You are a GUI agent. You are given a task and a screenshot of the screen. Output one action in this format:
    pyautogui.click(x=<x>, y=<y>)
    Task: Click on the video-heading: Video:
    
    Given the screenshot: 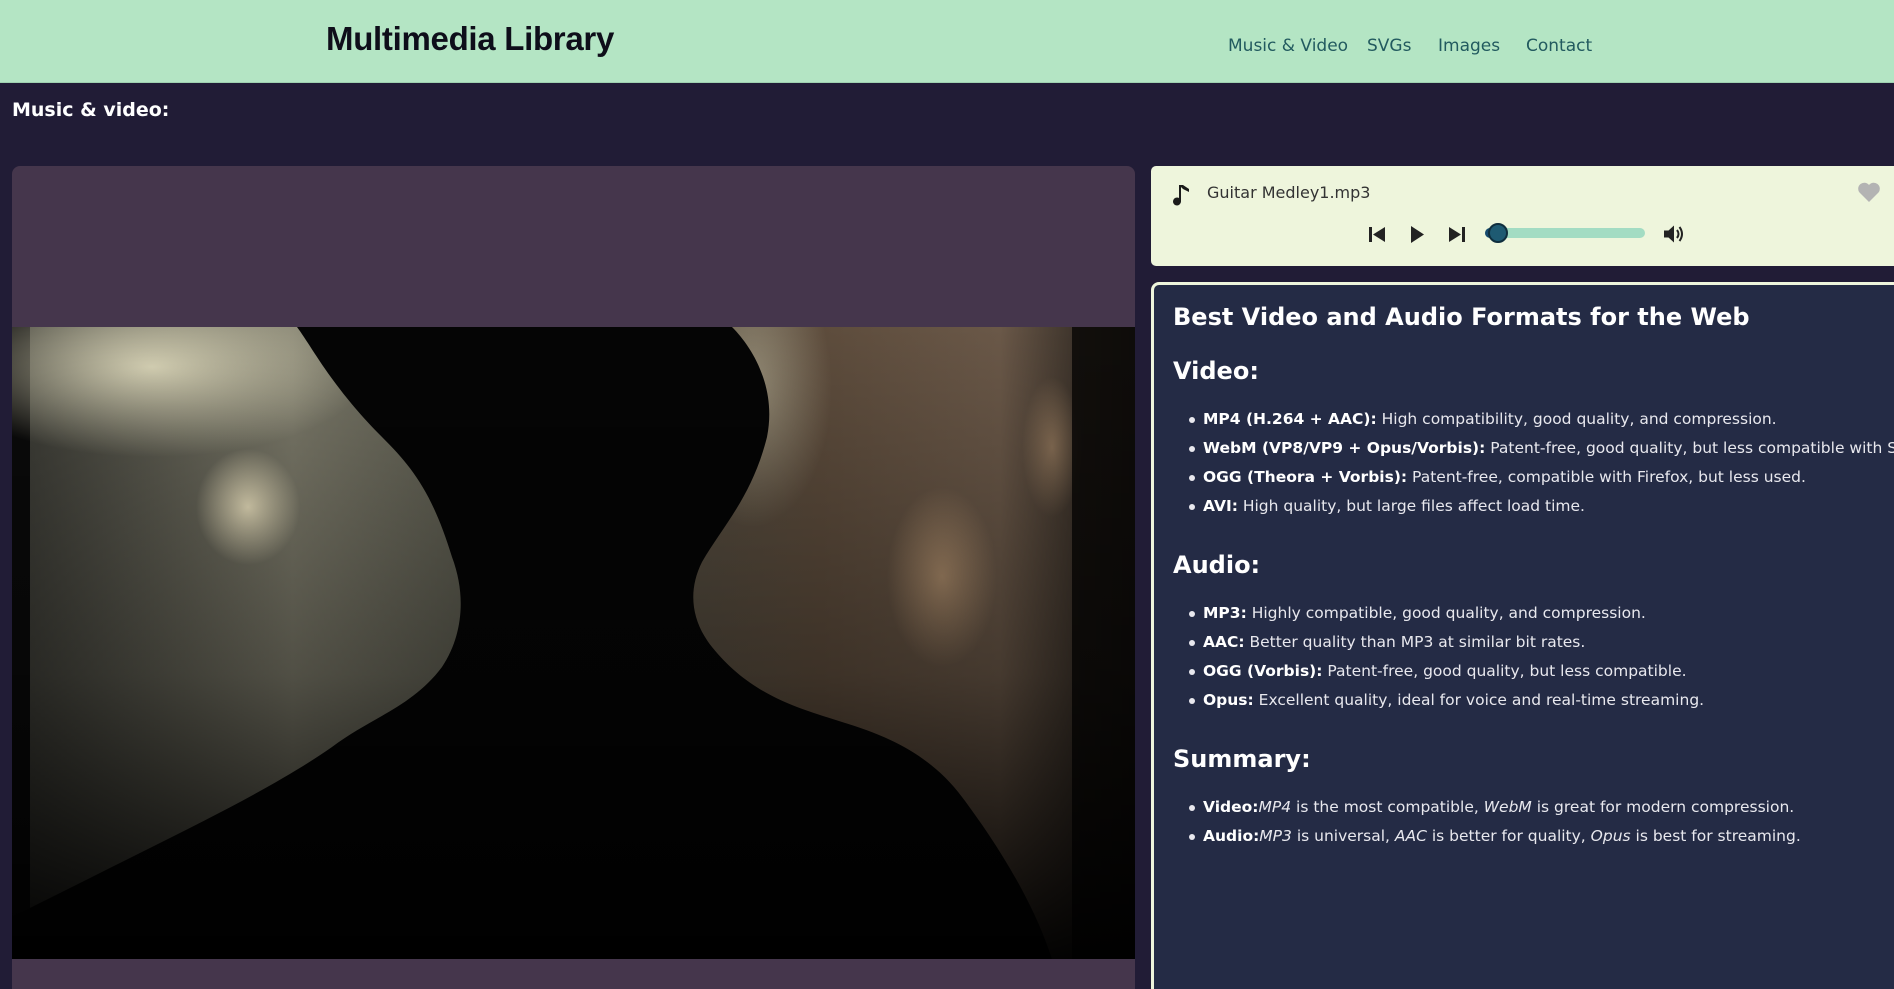 What is the action you would take?
    pyautogui.click(x=1216, y=371)
    